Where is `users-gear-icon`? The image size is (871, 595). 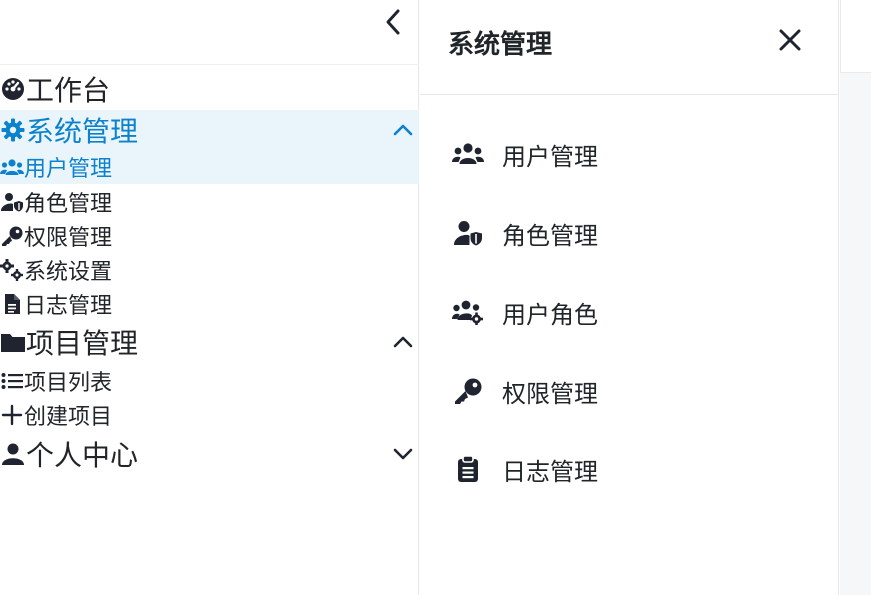
users-gear-icon is located at coordinates (468, 312).